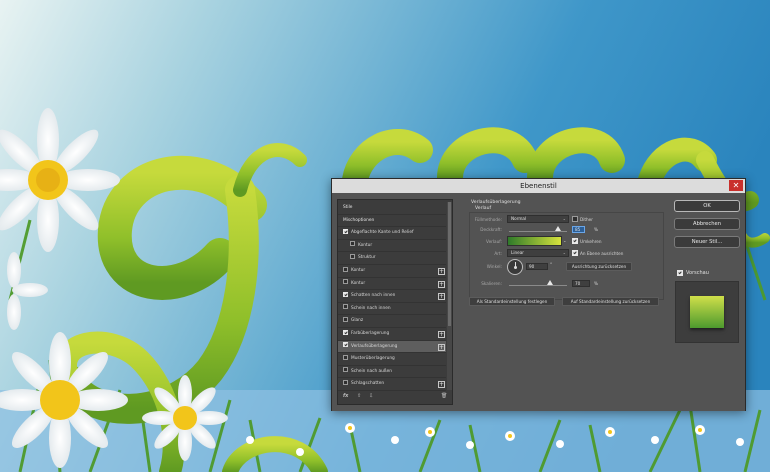 The image size is (770, 472). I want to click on style-preview, so click(707, 312).